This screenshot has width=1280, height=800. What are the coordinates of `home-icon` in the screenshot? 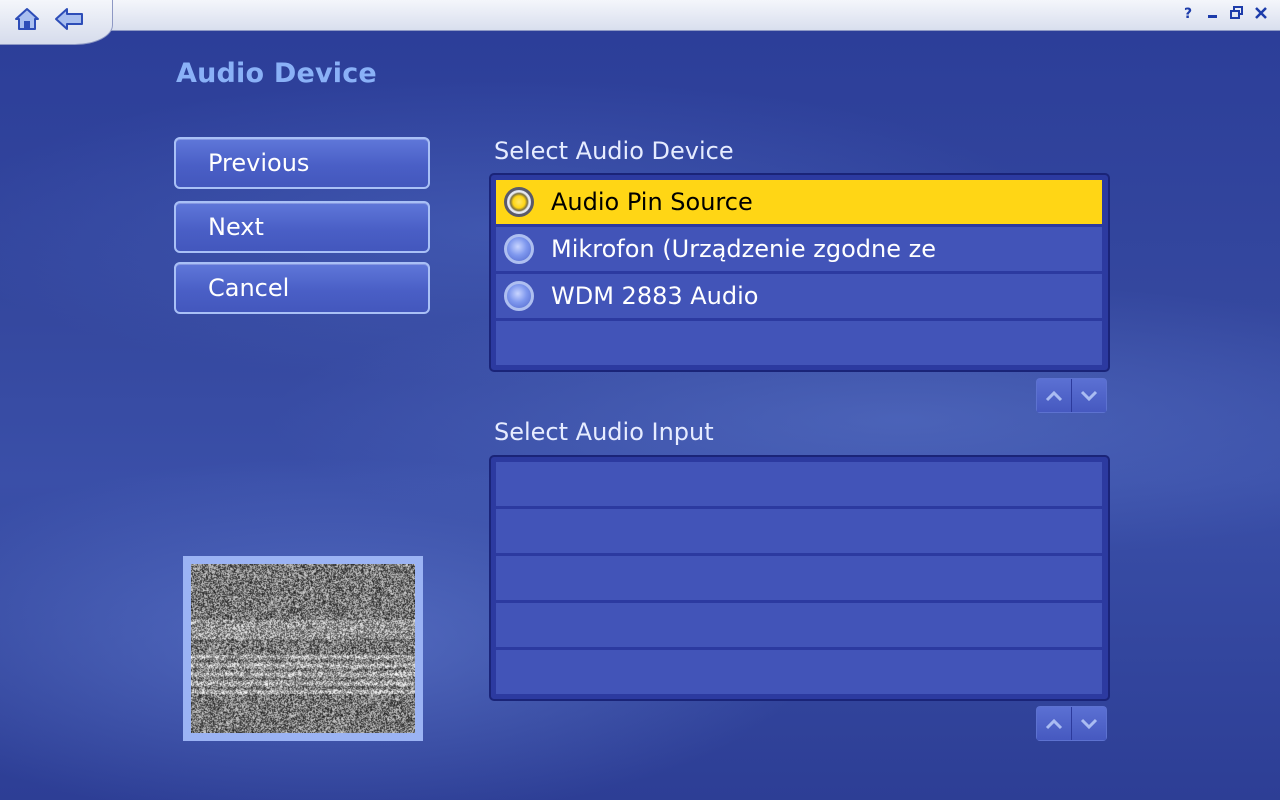 It's located at (27, 19).